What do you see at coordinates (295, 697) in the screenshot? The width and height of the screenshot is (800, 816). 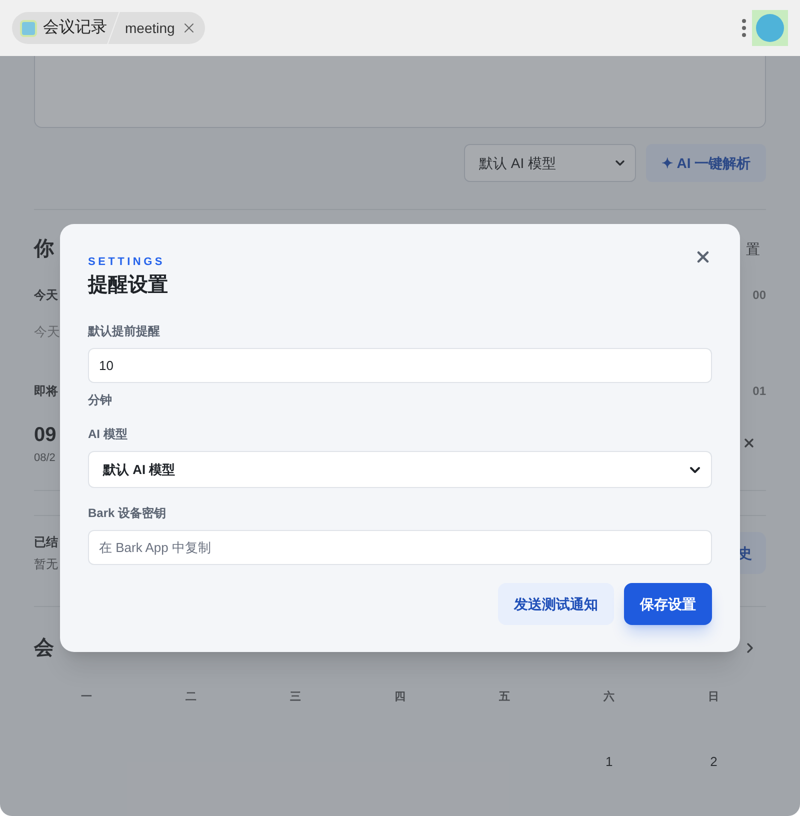 I see `weekday-label: 三` at bounding box center [295, 697].